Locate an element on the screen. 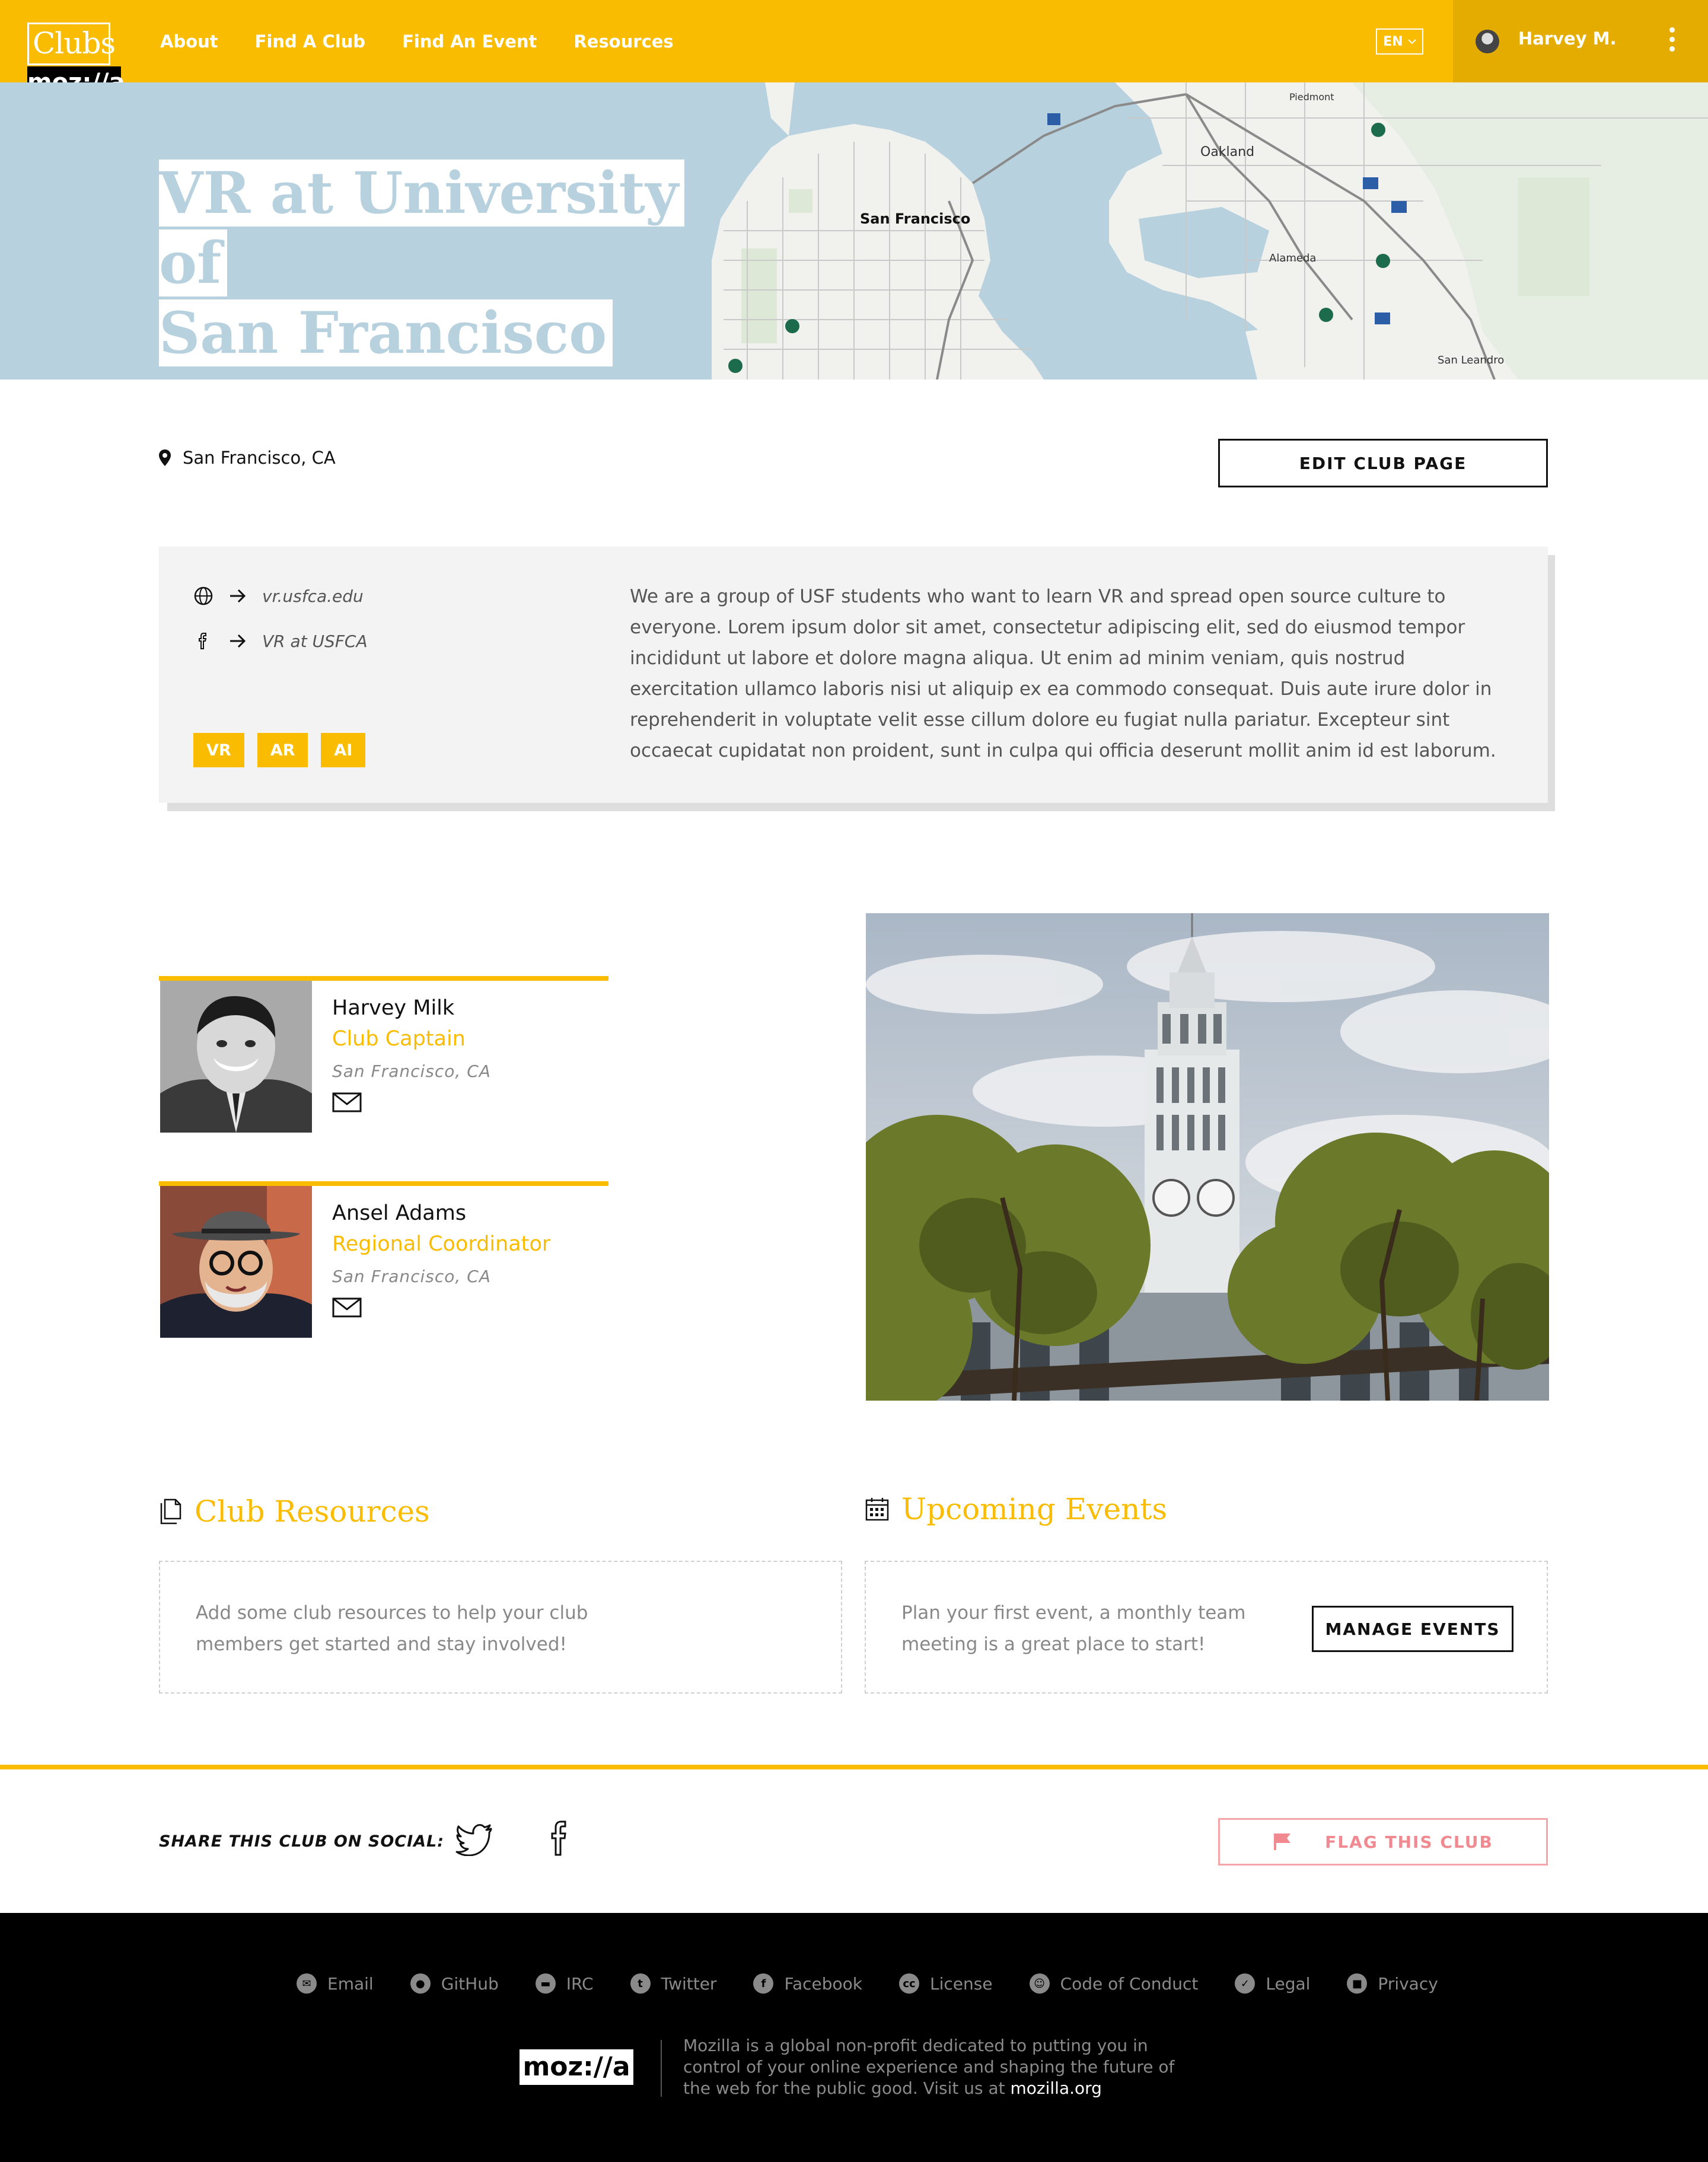  website-text: vr.usfca.edu is located at coordinates (313, 596).